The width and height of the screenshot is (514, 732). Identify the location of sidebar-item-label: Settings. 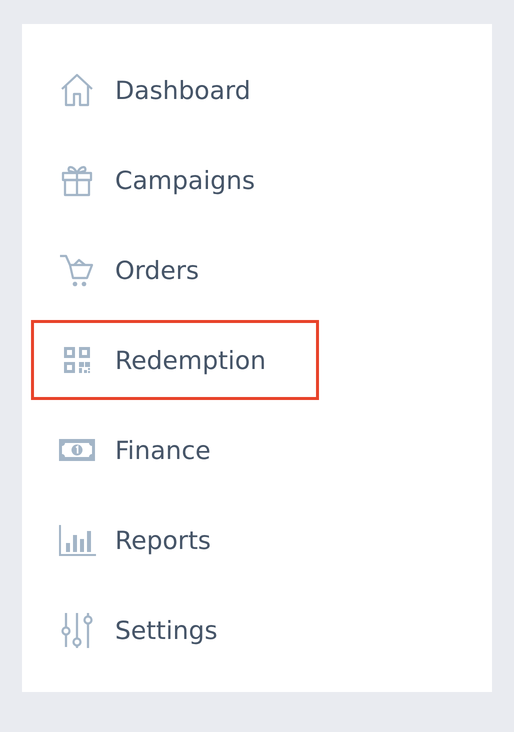
(166, 630).